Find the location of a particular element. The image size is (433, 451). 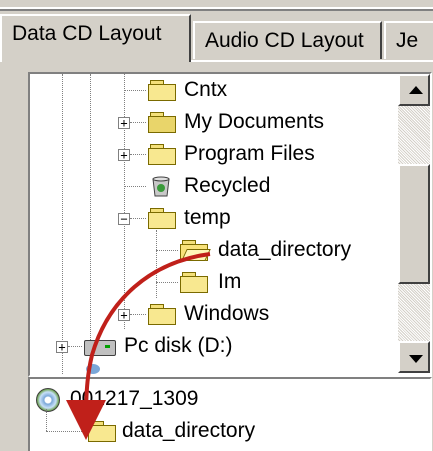

scroll-down-button is located at coordinates (414, 357).